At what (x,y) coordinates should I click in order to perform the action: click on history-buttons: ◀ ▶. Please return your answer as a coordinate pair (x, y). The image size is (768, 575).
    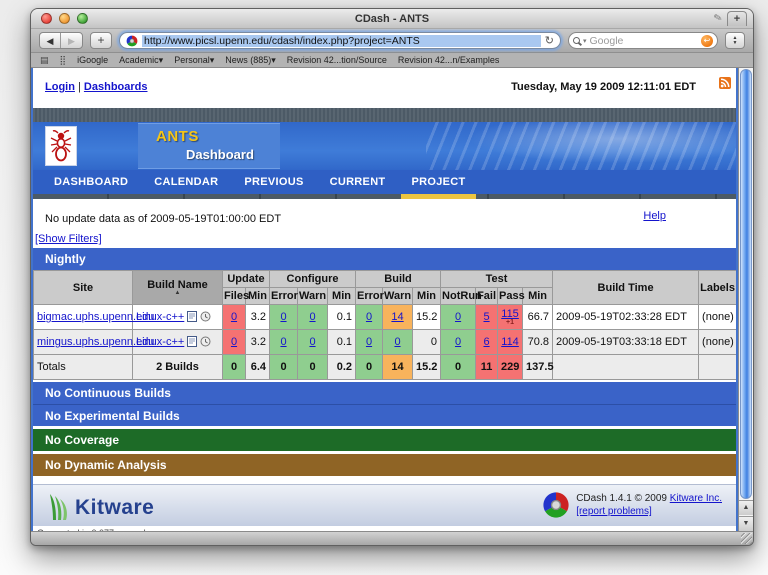
    Looking at the image, I should click on (61, 40).